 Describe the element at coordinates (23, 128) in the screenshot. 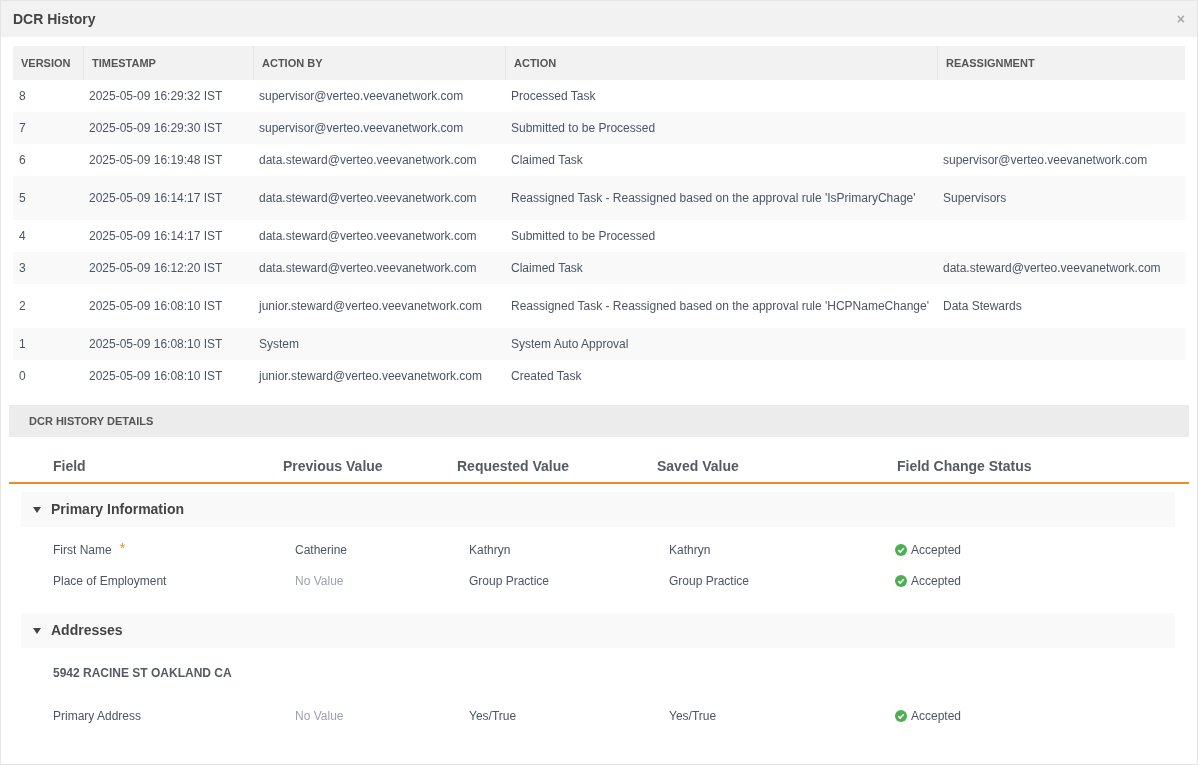

I see `table-cell-text: 7` at that location.